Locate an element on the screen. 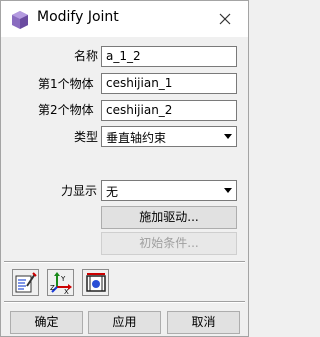 The image size is (320, 337). type-select-value: 垂直轴约束 is located at coordinates (136, 138).